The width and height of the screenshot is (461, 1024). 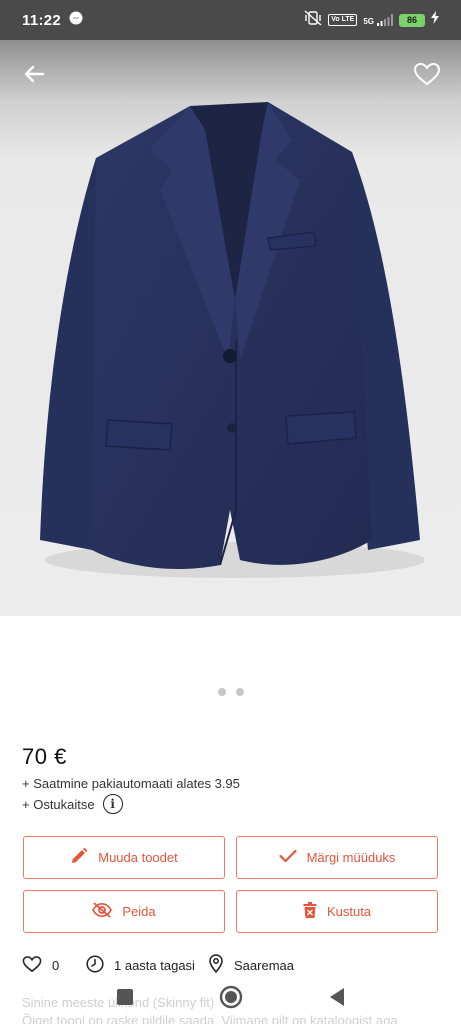 I want to click on volte-icon: Vo LTE, so click(x=343, y=20).